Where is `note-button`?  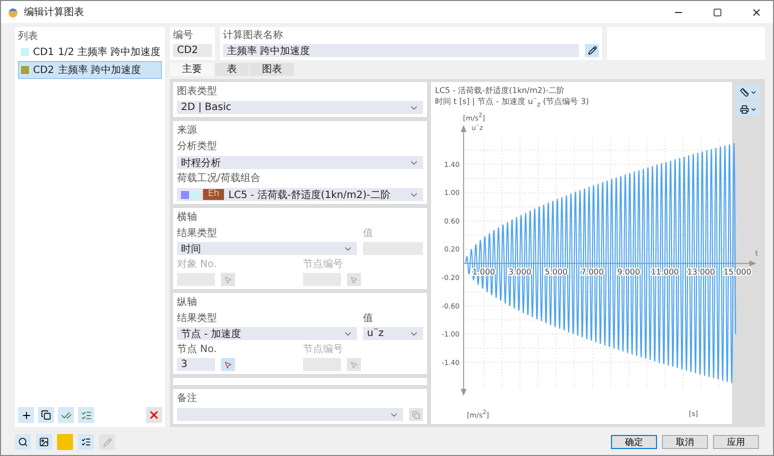 note-button is located at coordinates (416, 414).